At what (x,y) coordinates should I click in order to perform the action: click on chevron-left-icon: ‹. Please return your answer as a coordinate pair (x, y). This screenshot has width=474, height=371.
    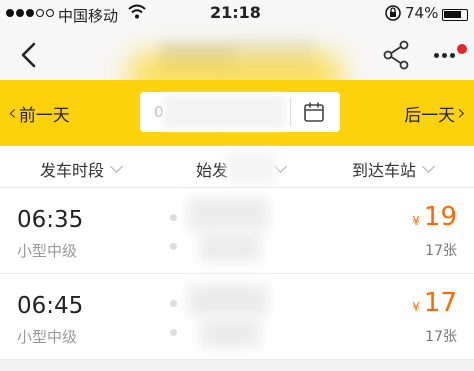
    Looking at the image, I should click on (12, 113).